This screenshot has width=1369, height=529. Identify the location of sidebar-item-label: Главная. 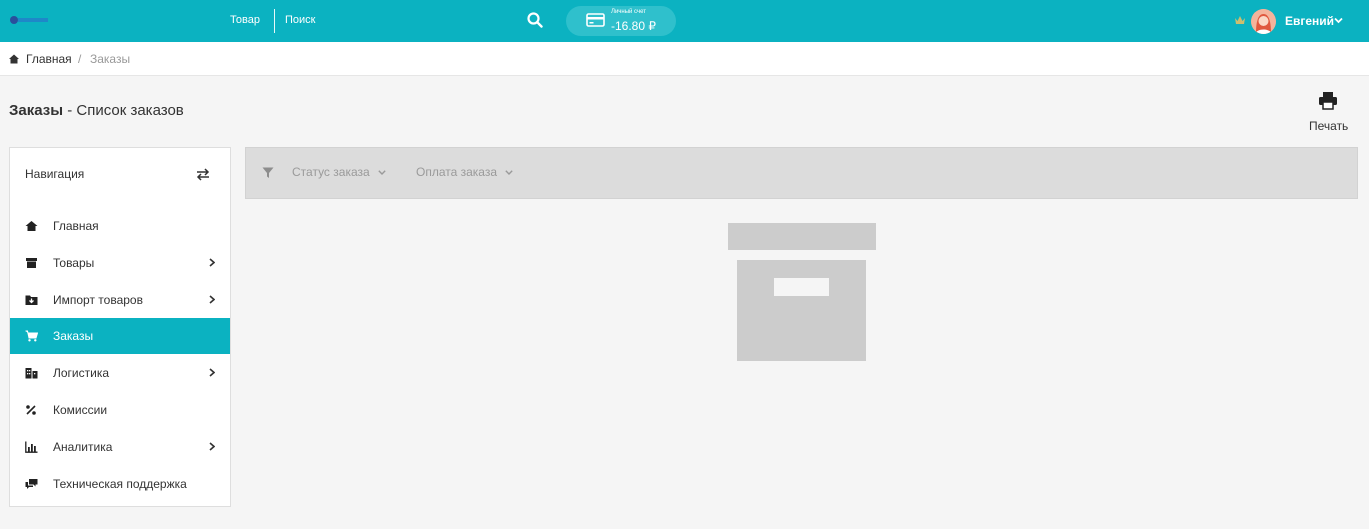
(76, 226).